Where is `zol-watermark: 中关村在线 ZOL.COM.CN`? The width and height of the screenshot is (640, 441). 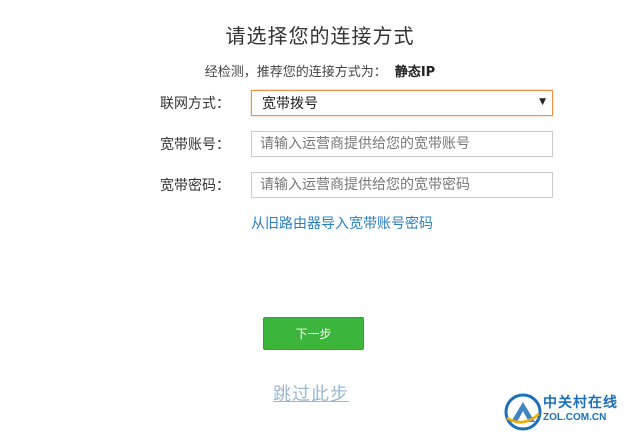 zol-watermark: 中关村在线 ZOL.COM.CN is located at coordinates (568, 411).